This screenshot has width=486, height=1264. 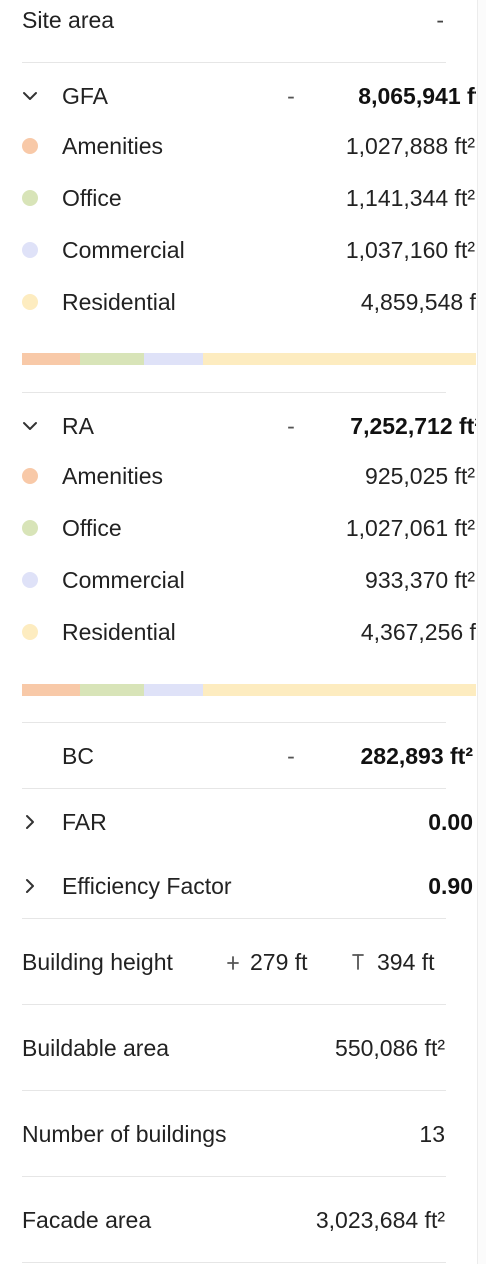 What do you see at coordinates (339, 690) in the screenshot?
I see `ra-bar-segment-residential` at bounding box center [339, 690].